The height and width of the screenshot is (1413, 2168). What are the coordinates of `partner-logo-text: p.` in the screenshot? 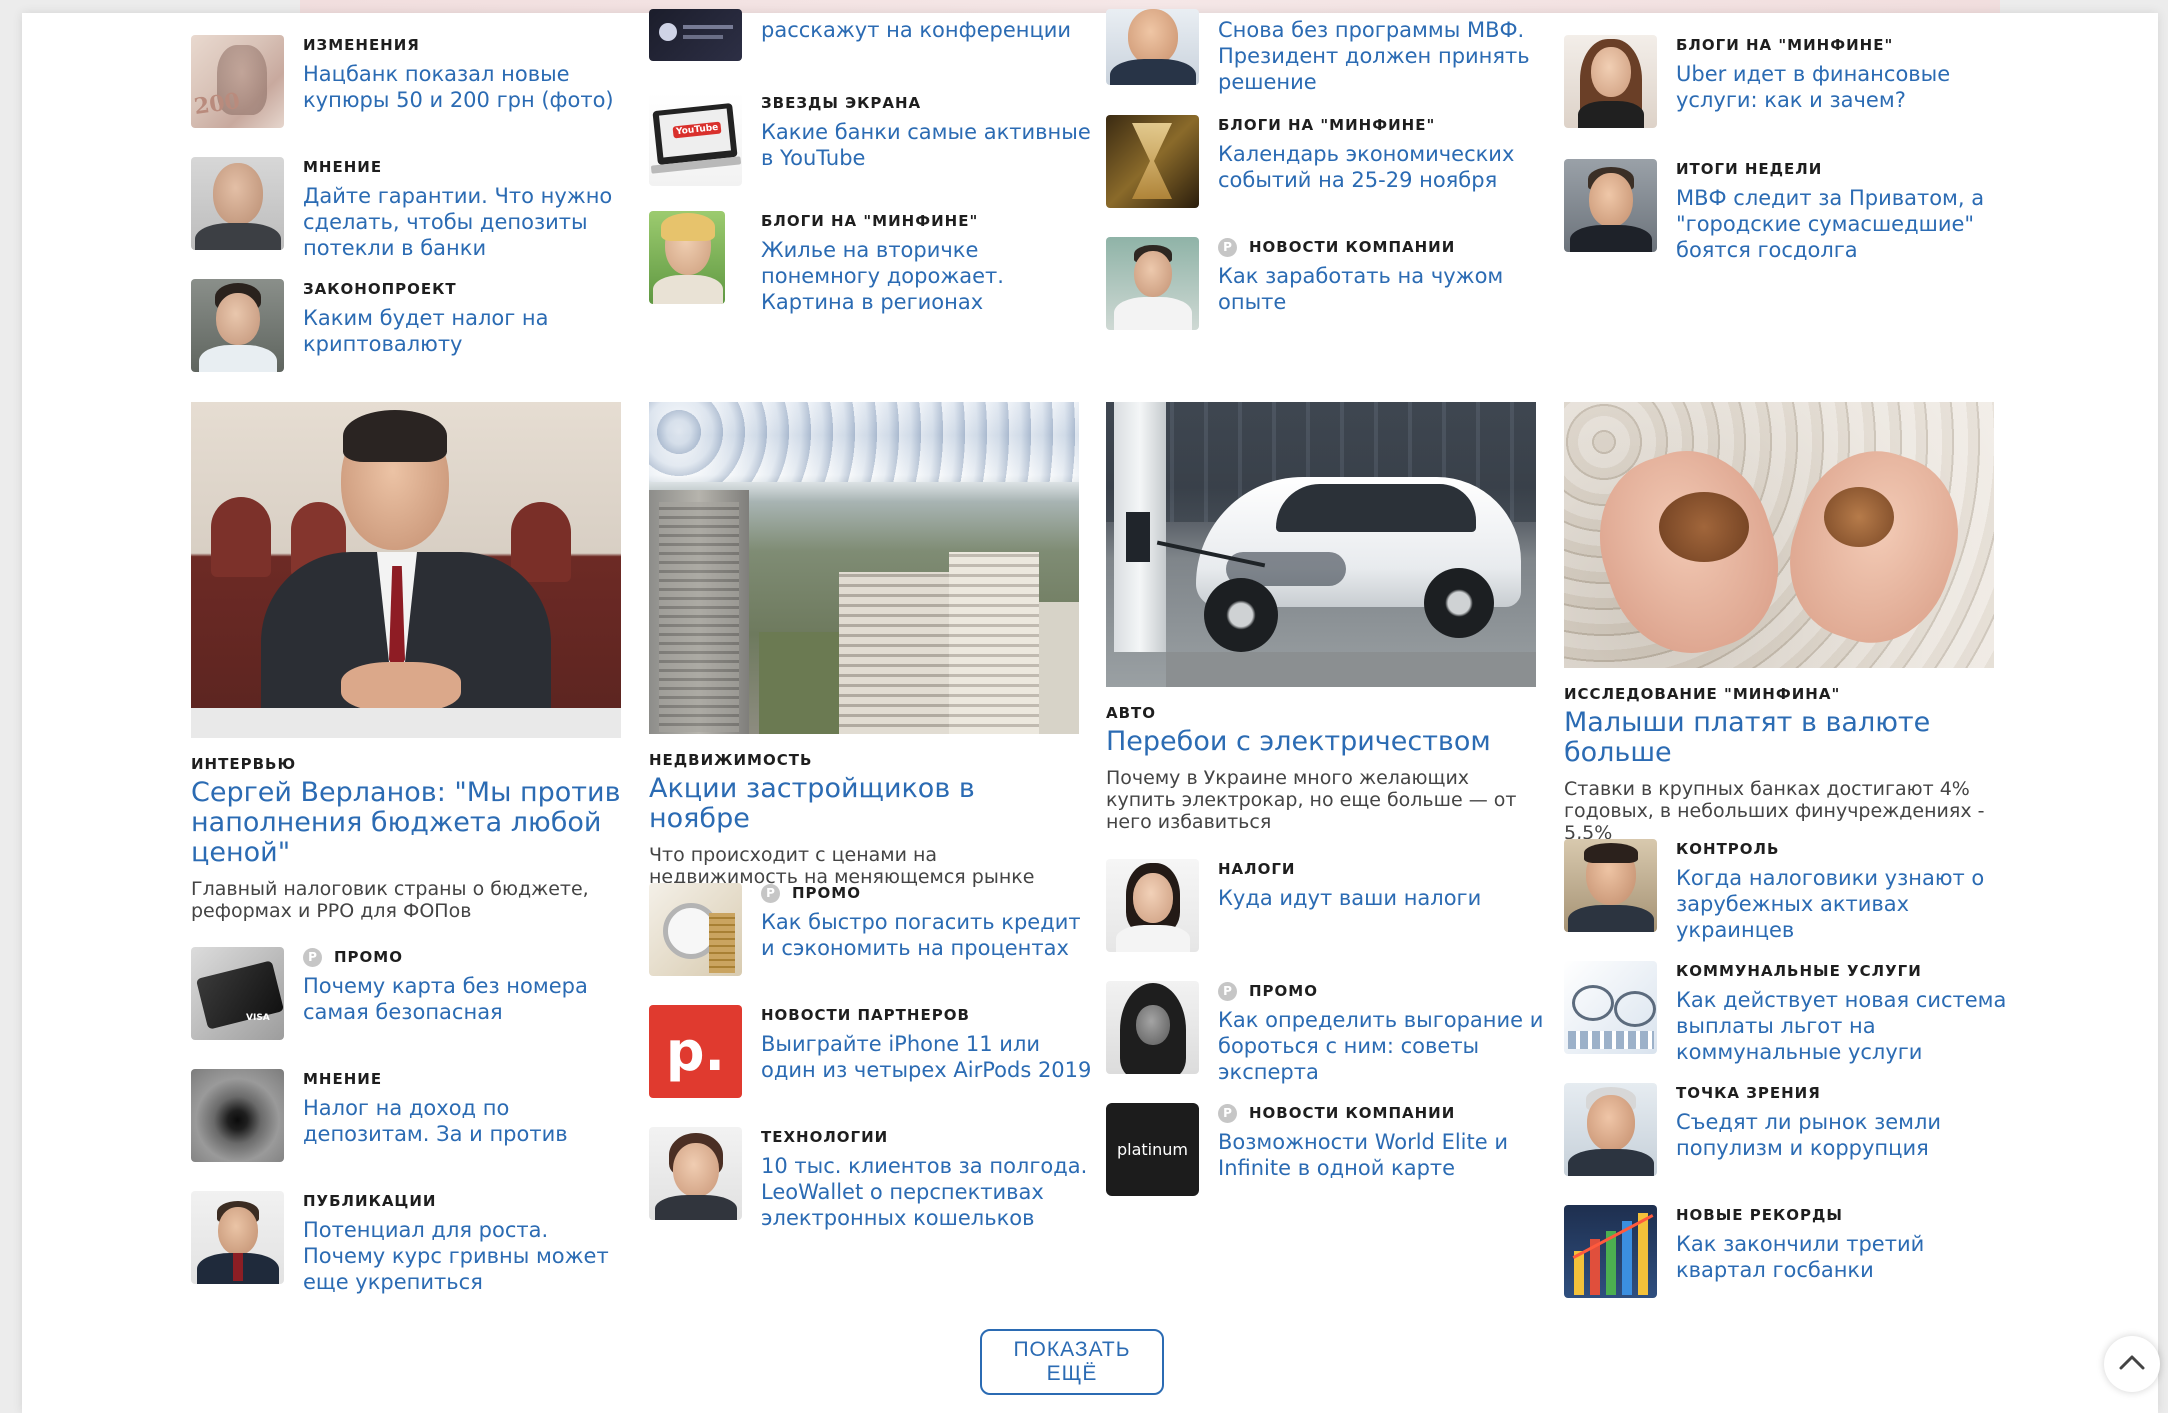 It's located at (695, 1051).